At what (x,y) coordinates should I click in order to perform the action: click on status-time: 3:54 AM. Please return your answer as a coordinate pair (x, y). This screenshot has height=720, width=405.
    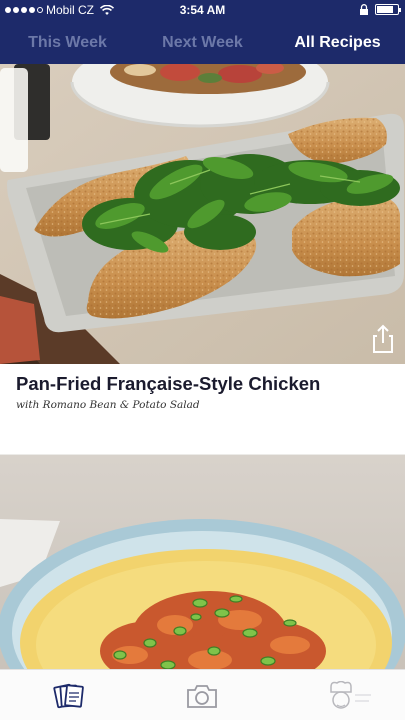
    Looking at the image, I should click on (202, 10).